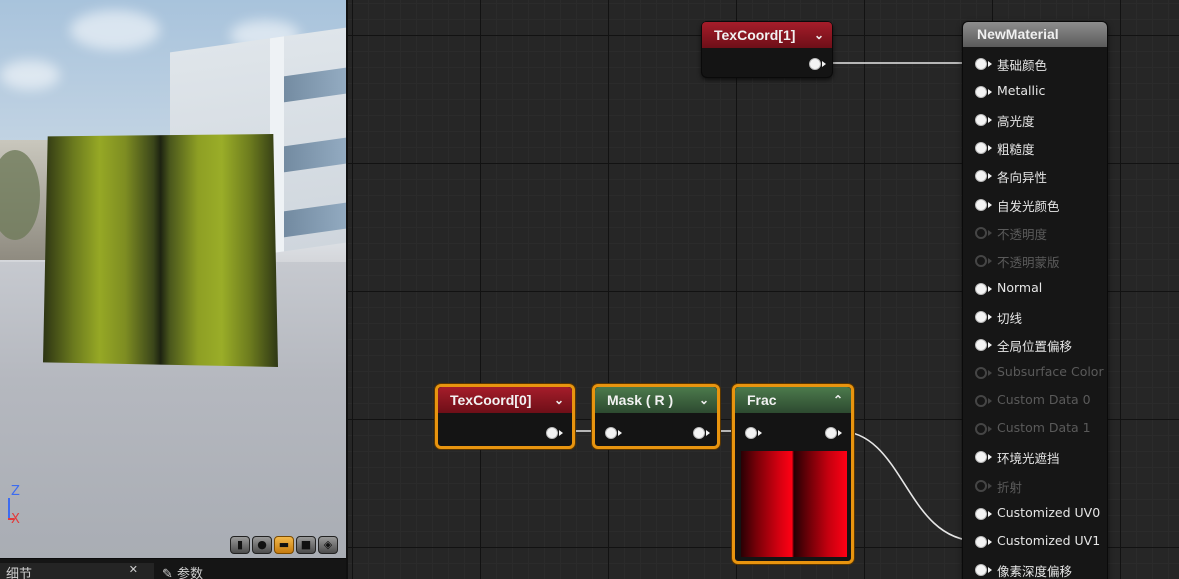 This screenshot has width=1179, height=579. I want to click on preview-shape-toolbar: ▮ ● ▬ ■ ◈, so click(284, 545).